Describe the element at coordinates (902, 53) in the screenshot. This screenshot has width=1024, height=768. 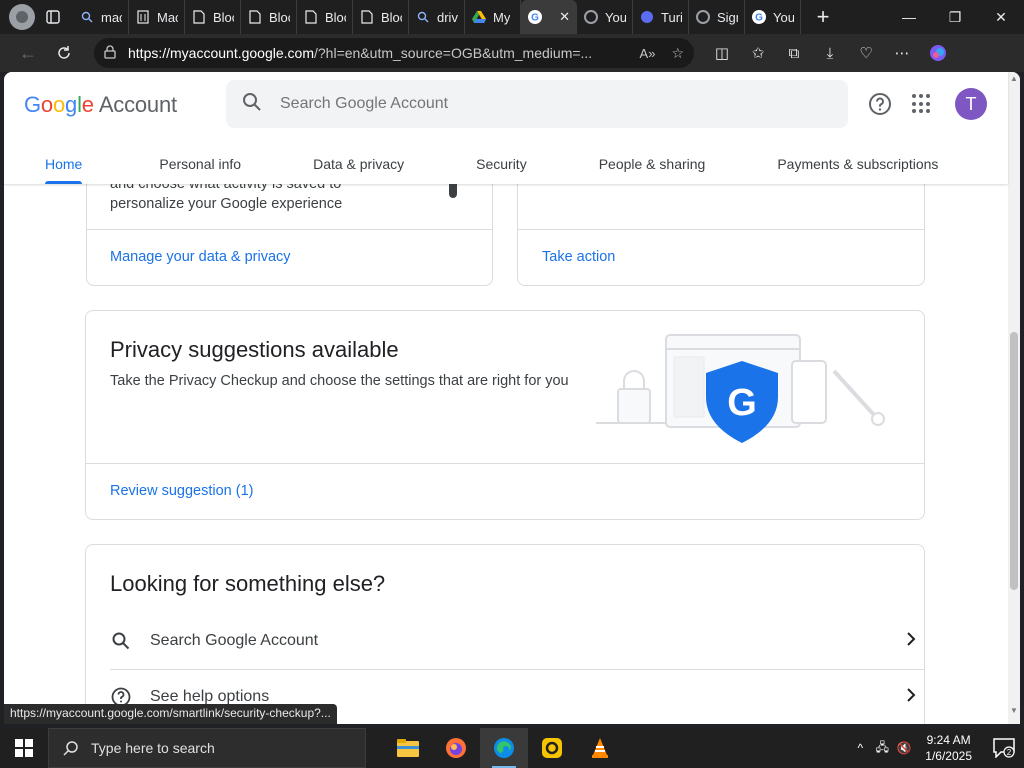
I see `more-menu-icon: ⋯` at that location.